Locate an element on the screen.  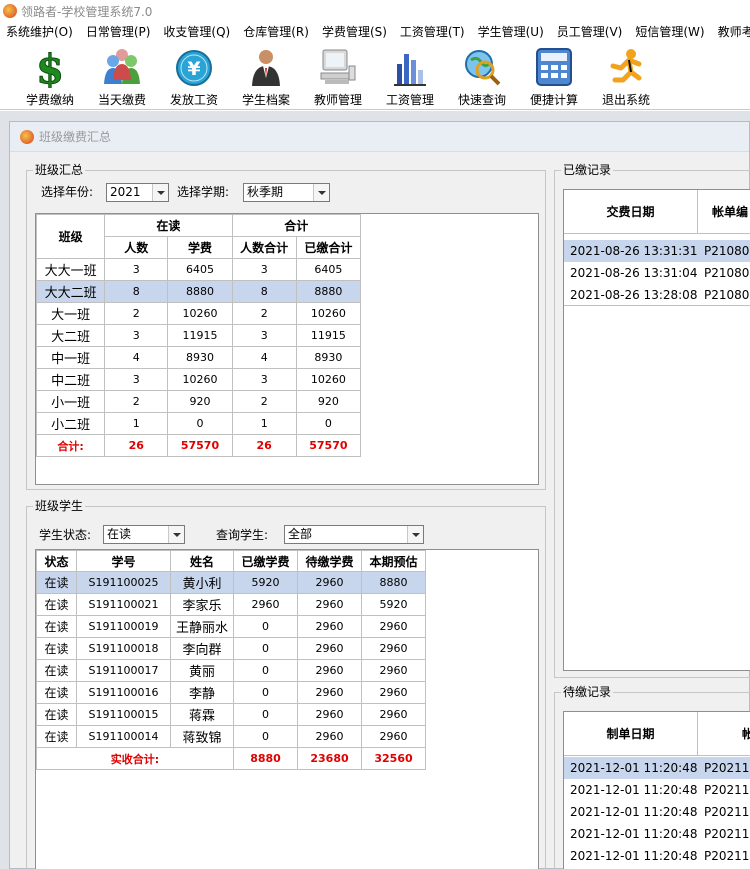
col-header-student-id: 学号 is located at coordinates (123, 561).